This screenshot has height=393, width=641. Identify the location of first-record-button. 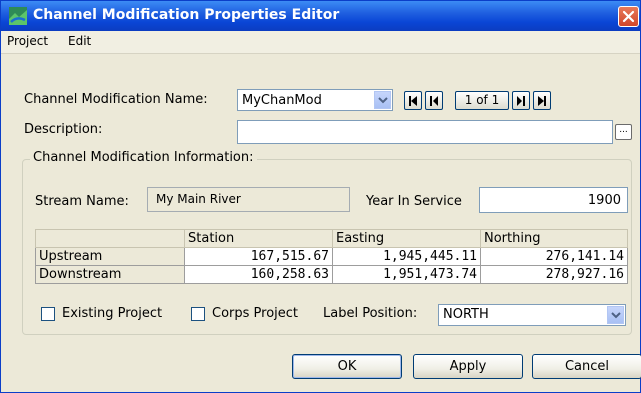
(413, 100).